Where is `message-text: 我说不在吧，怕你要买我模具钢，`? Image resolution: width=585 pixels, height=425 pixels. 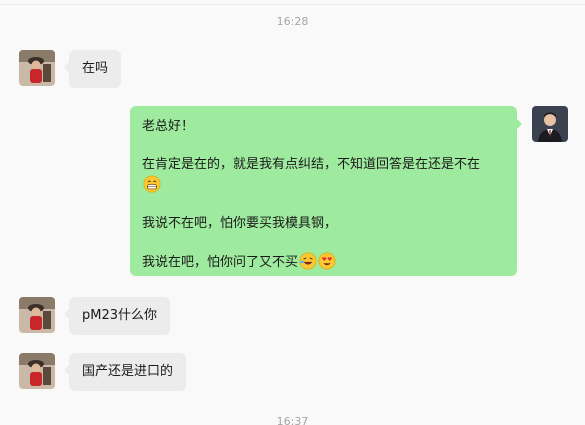
message-text: 我说不在吧，怕你要买我模具钢， is located at coordinates (240, 223).